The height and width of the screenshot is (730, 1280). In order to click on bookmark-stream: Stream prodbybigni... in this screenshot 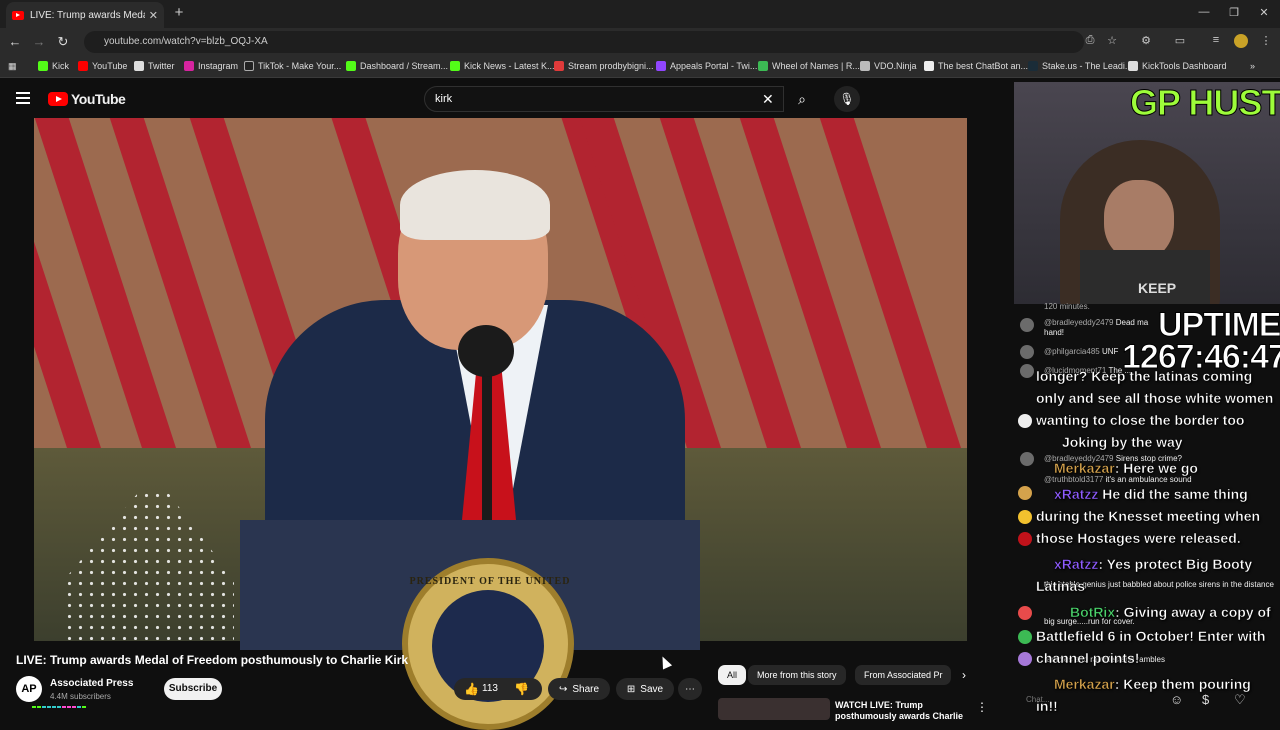, I will do `click(604, 66)`.